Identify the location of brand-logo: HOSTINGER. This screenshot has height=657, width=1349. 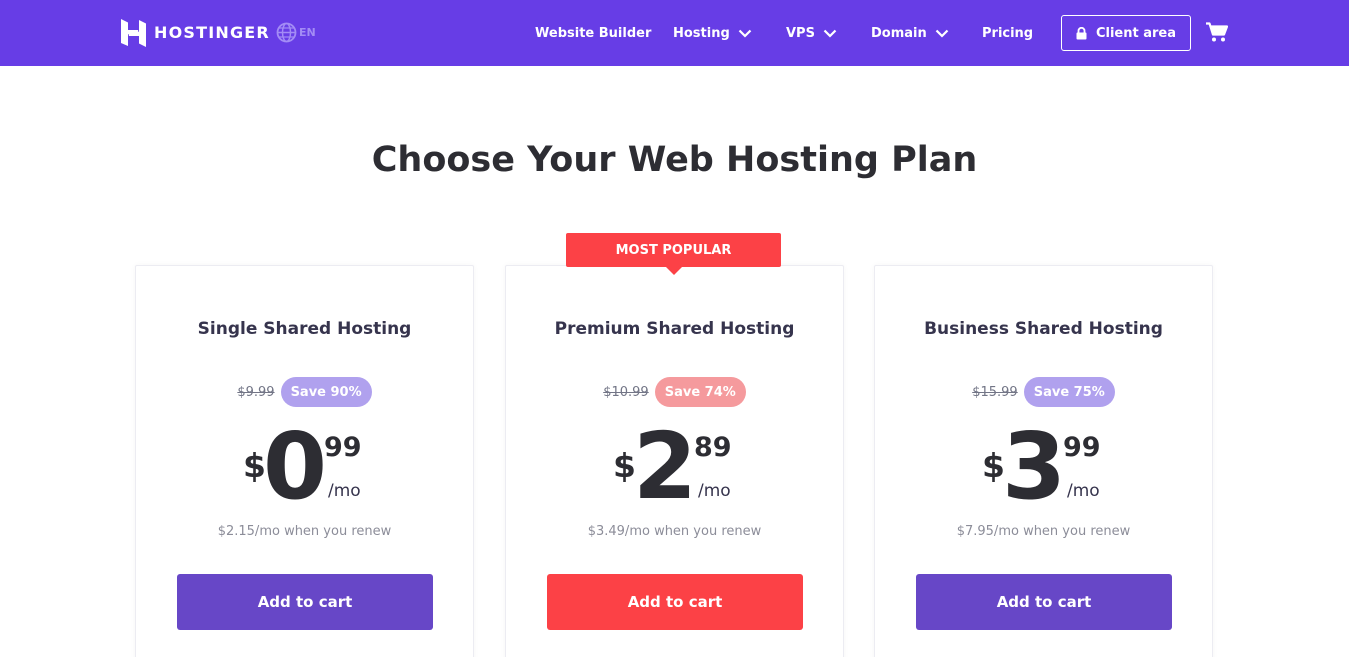
(195, 33).